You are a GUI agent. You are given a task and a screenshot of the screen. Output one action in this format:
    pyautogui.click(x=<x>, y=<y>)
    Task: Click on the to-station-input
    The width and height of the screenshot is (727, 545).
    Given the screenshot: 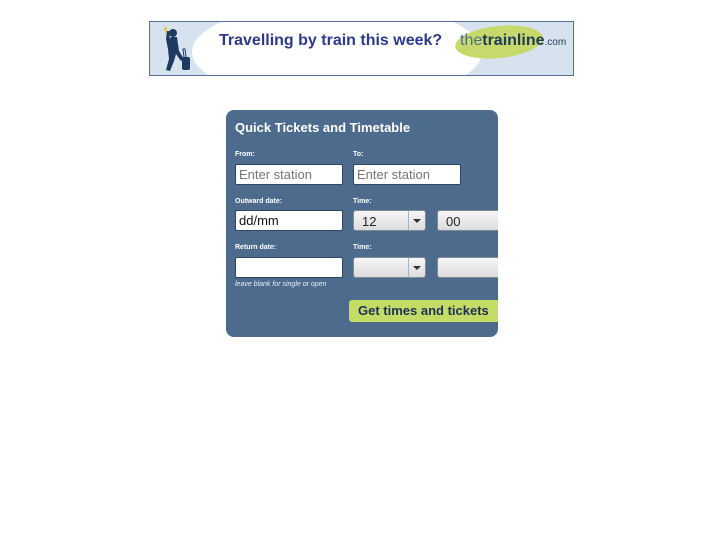 What is the action you would take?
    pyautogui.click(x=407, y=174)
    